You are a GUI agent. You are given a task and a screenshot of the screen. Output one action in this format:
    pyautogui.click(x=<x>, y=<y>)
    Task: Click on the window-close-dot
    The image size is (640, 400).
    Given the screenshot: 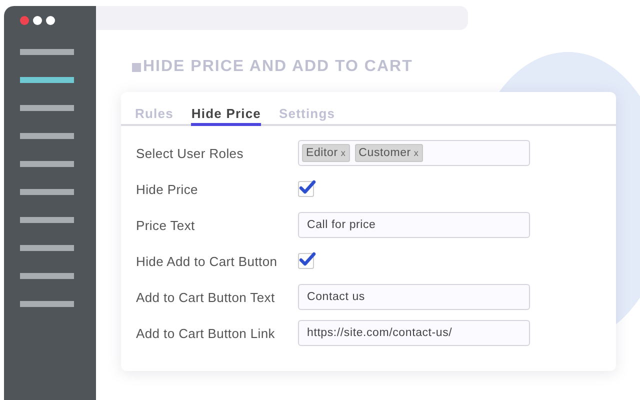 What is the action you would take?
    pyautogui.click(x=24, y=20)
    